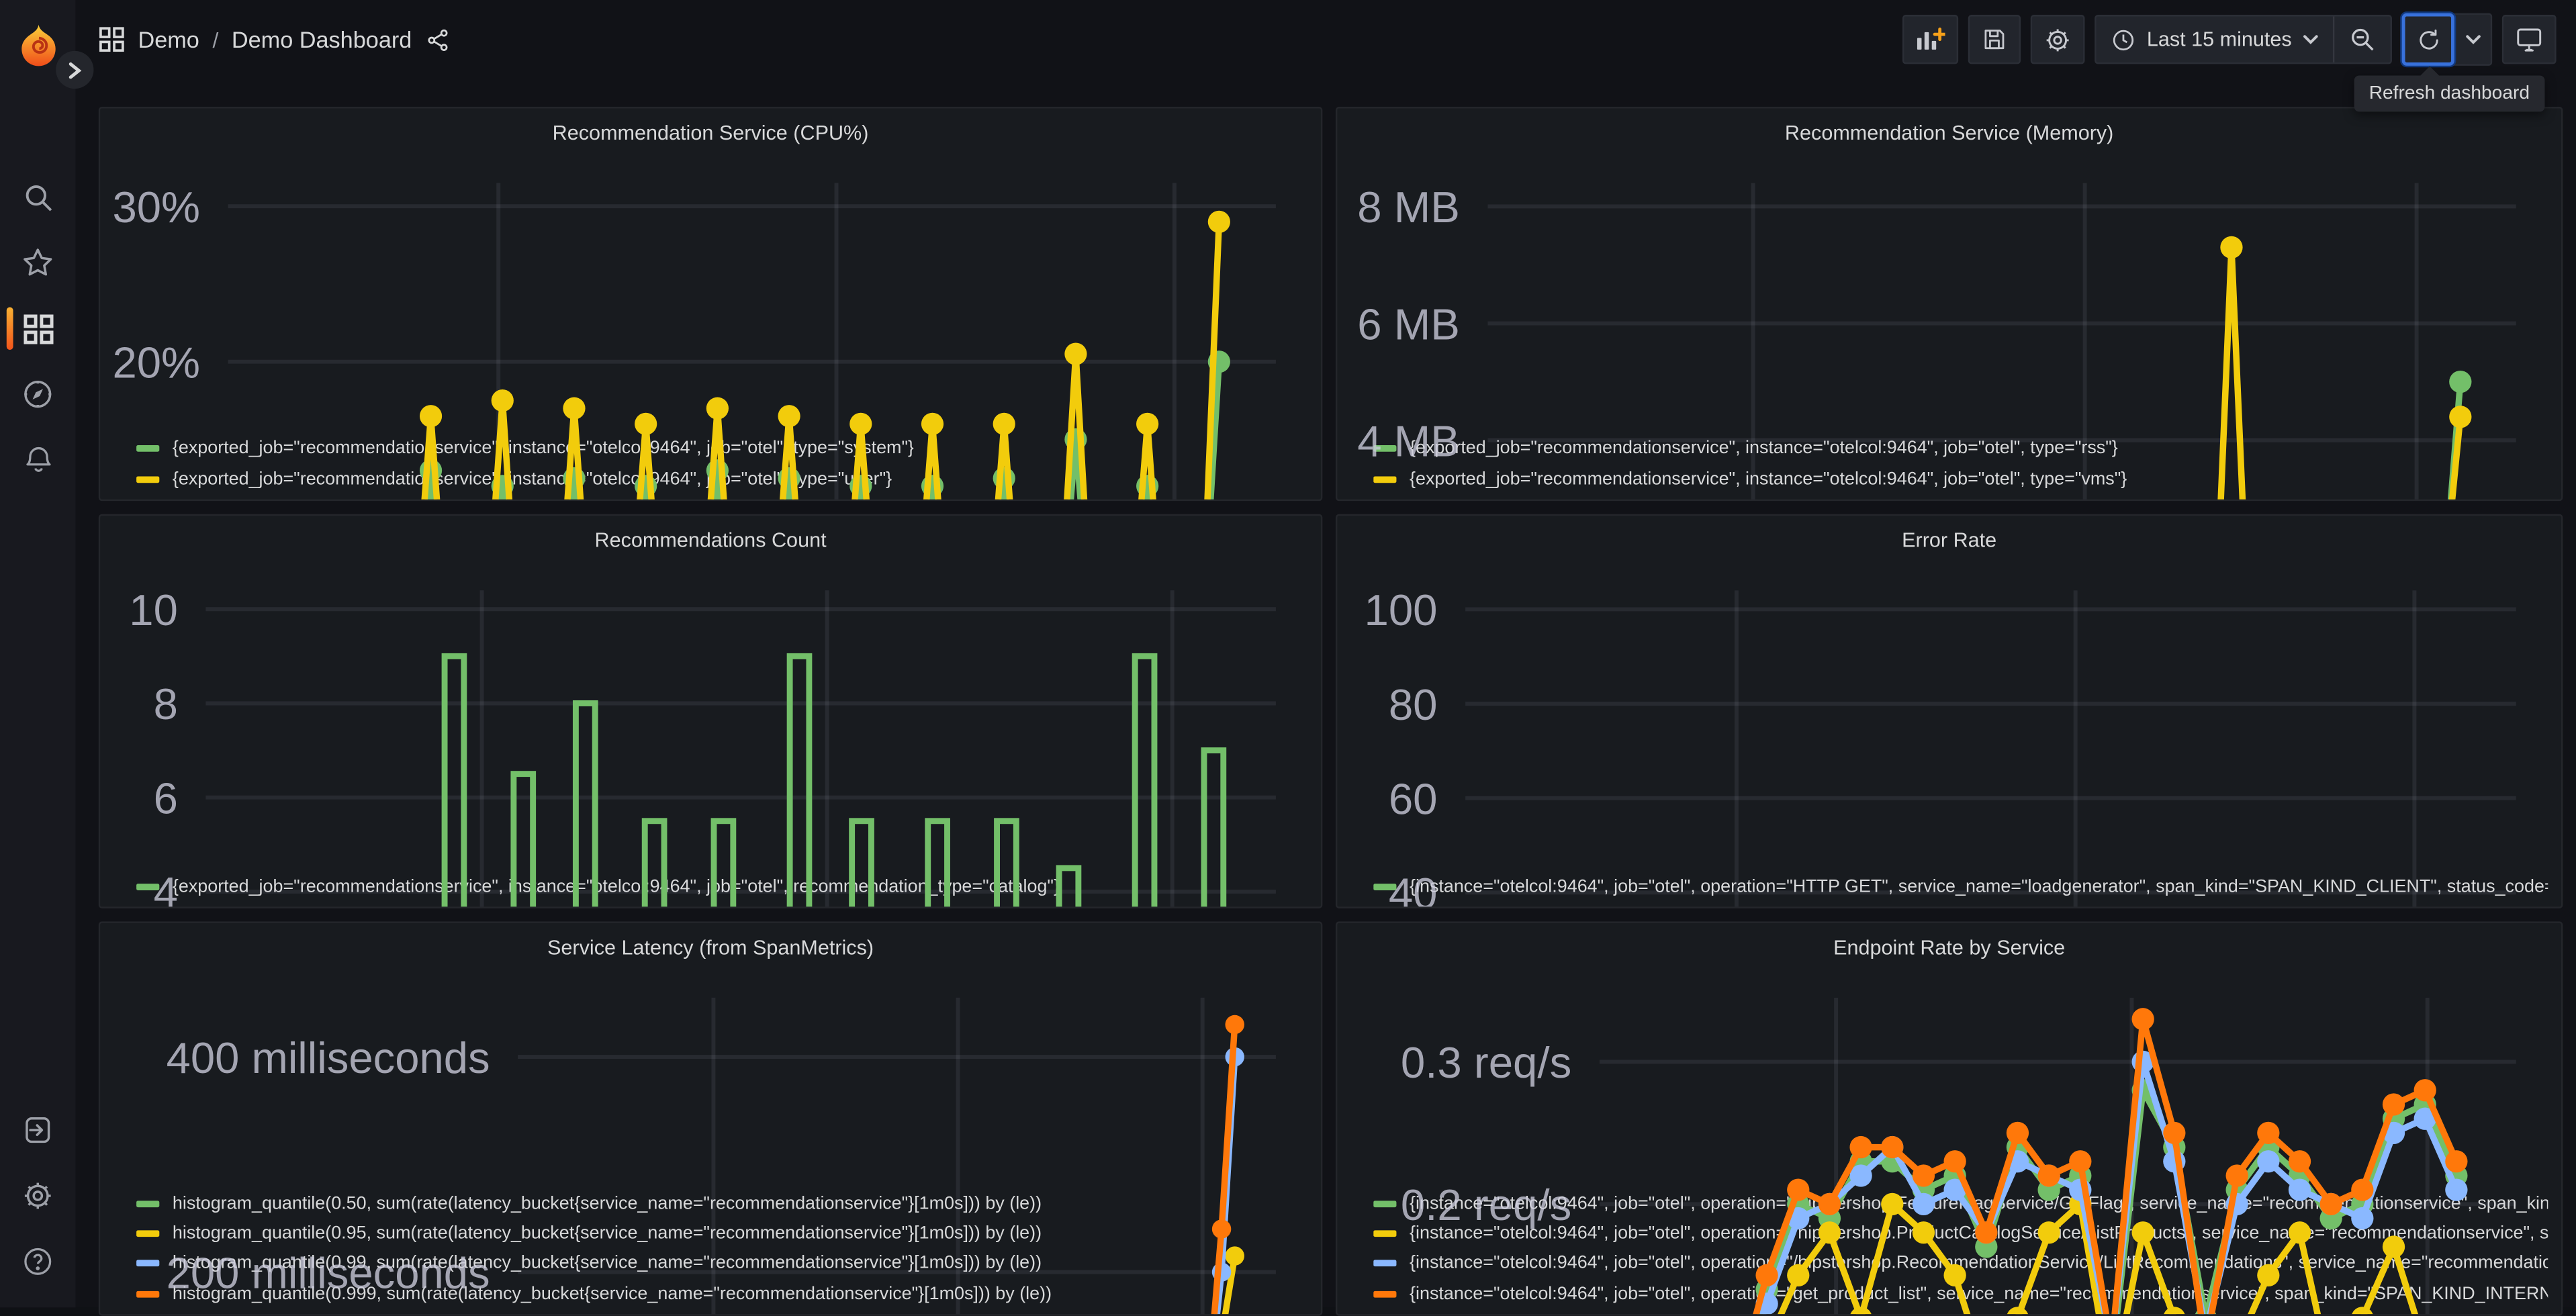 This screenshot has height=1316, width=2576. Describe the element at coordinates (2219, 39) in the screenshot. I see `time-range-label: Last 15 minutes` at that location.